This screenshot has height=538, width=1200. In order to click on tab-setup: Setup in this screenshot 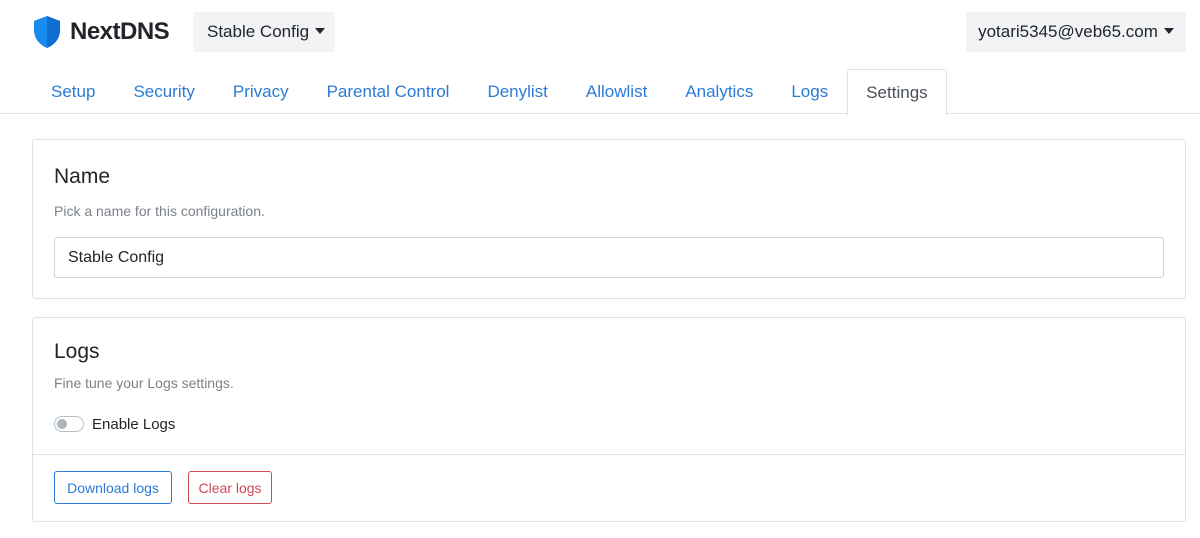, I will do `click(73, 91)`.